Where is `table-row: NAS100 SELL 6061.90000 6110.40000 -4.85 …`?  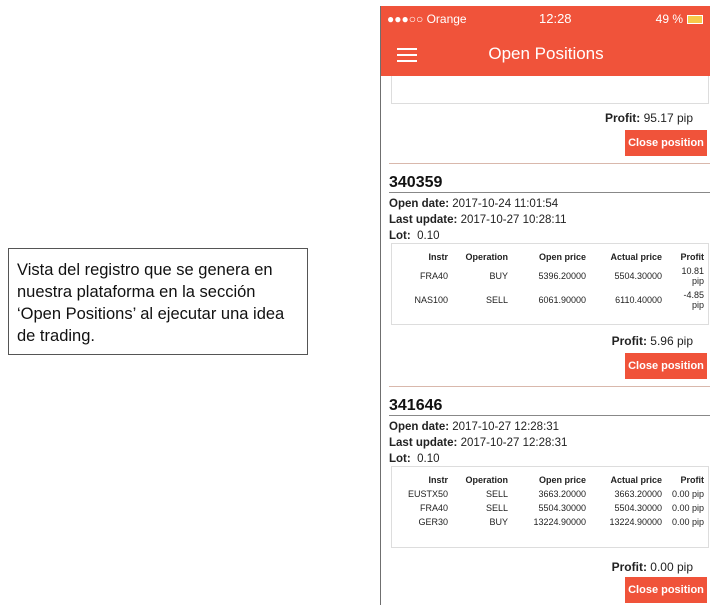
table-row: NAS100 SELL 6061.90000 6110.40000 -4.85 … is located at coordinates (550, 300).